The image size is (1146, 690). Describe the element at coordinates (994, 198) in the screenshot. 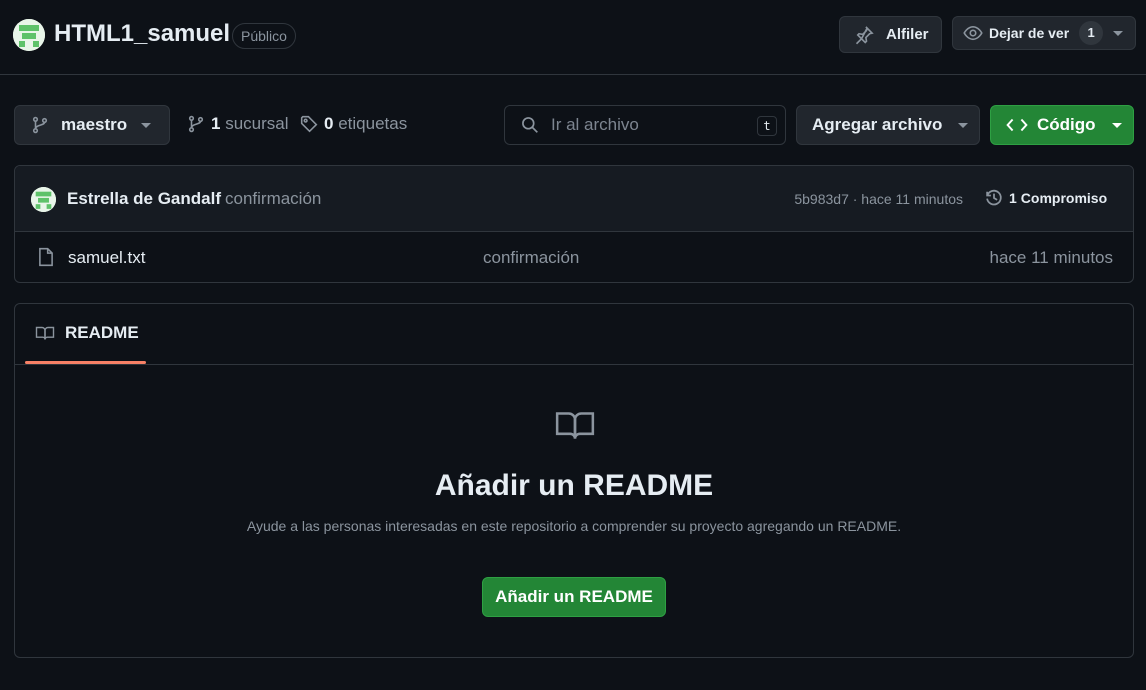

I see `history-icon` at that location.